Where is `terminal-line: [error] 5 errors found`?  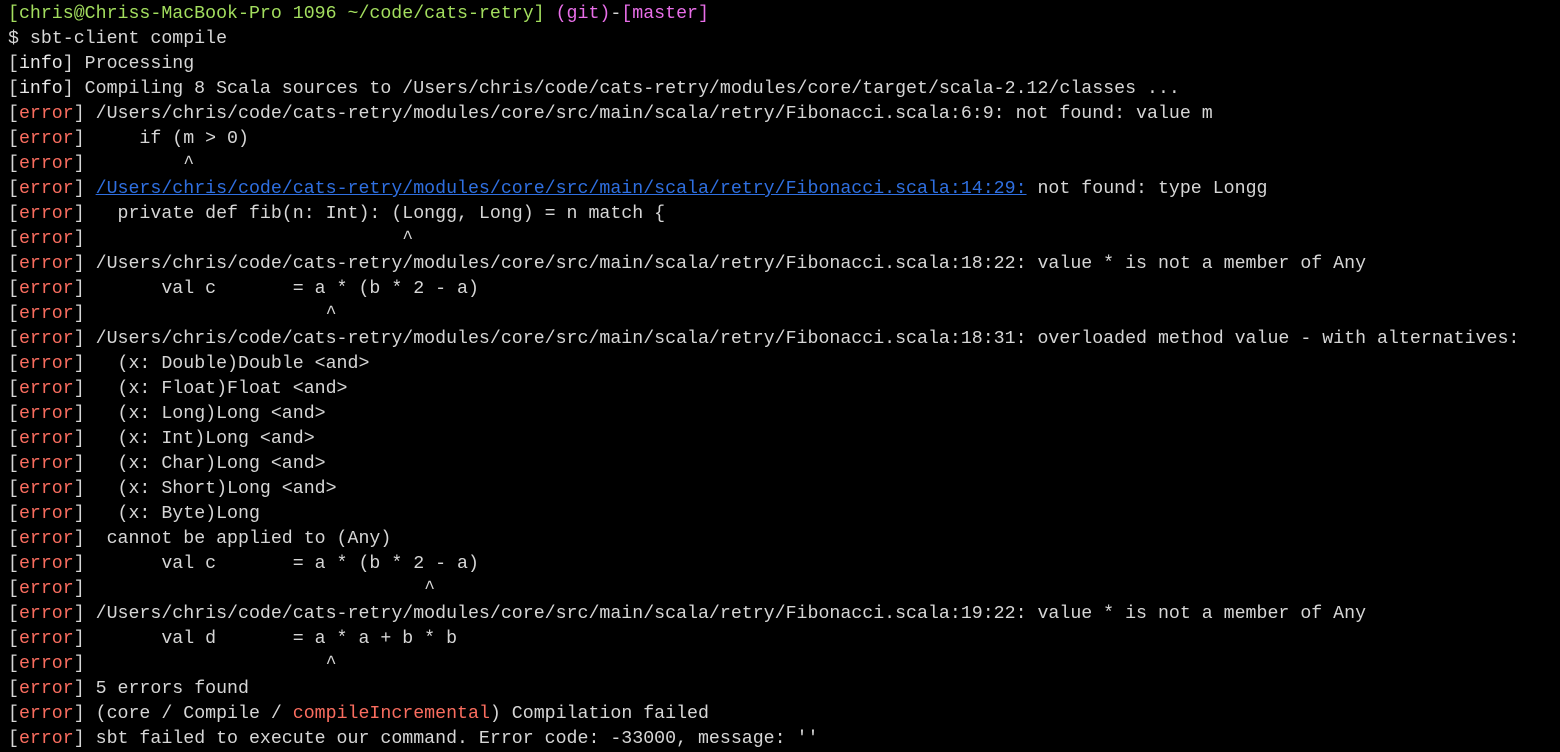
terminal-line: [error] 5 errors found is located at coordinates (784, 689).